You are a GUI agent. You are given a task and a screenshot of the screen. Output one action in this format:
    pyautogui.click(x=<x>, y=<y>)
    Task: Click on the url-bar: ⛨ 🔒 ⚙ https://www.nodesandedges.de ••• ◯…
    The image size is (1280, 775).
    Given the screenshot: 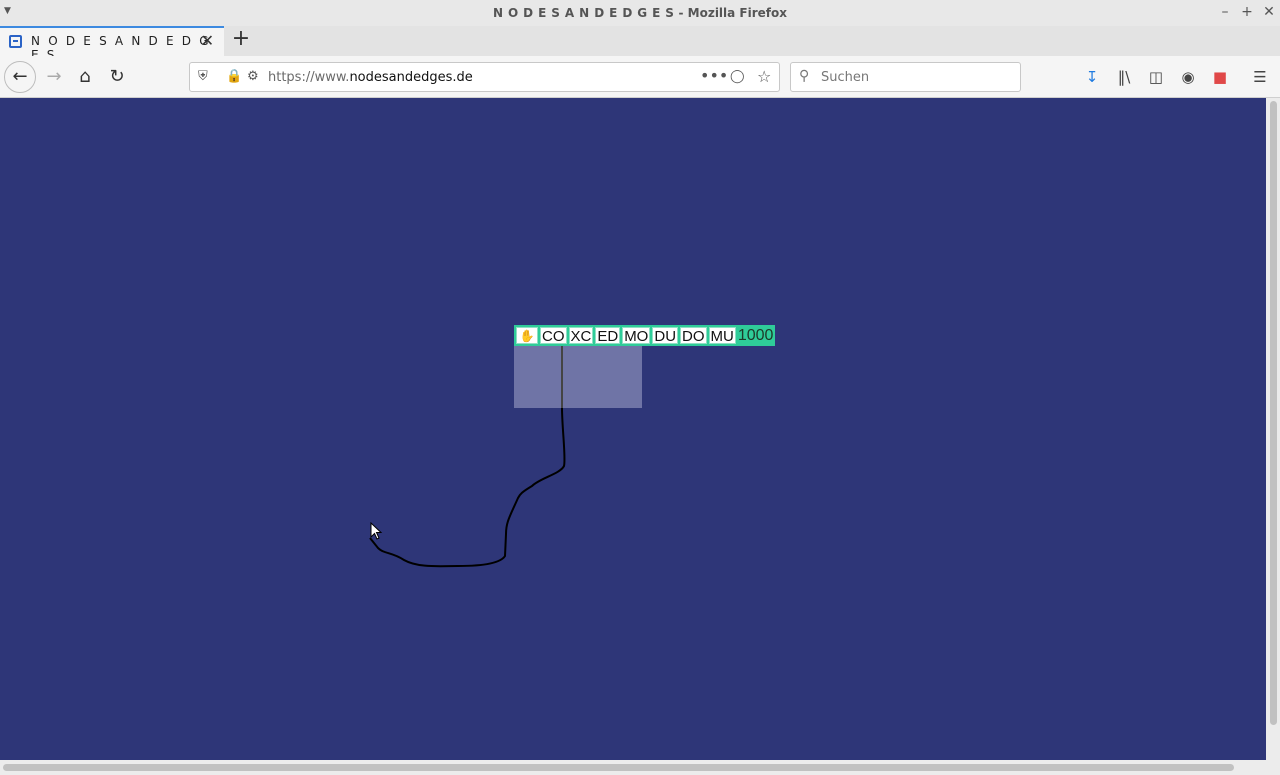 What is the action you would take?
    pyautogui.click(x=484, y=77)
    